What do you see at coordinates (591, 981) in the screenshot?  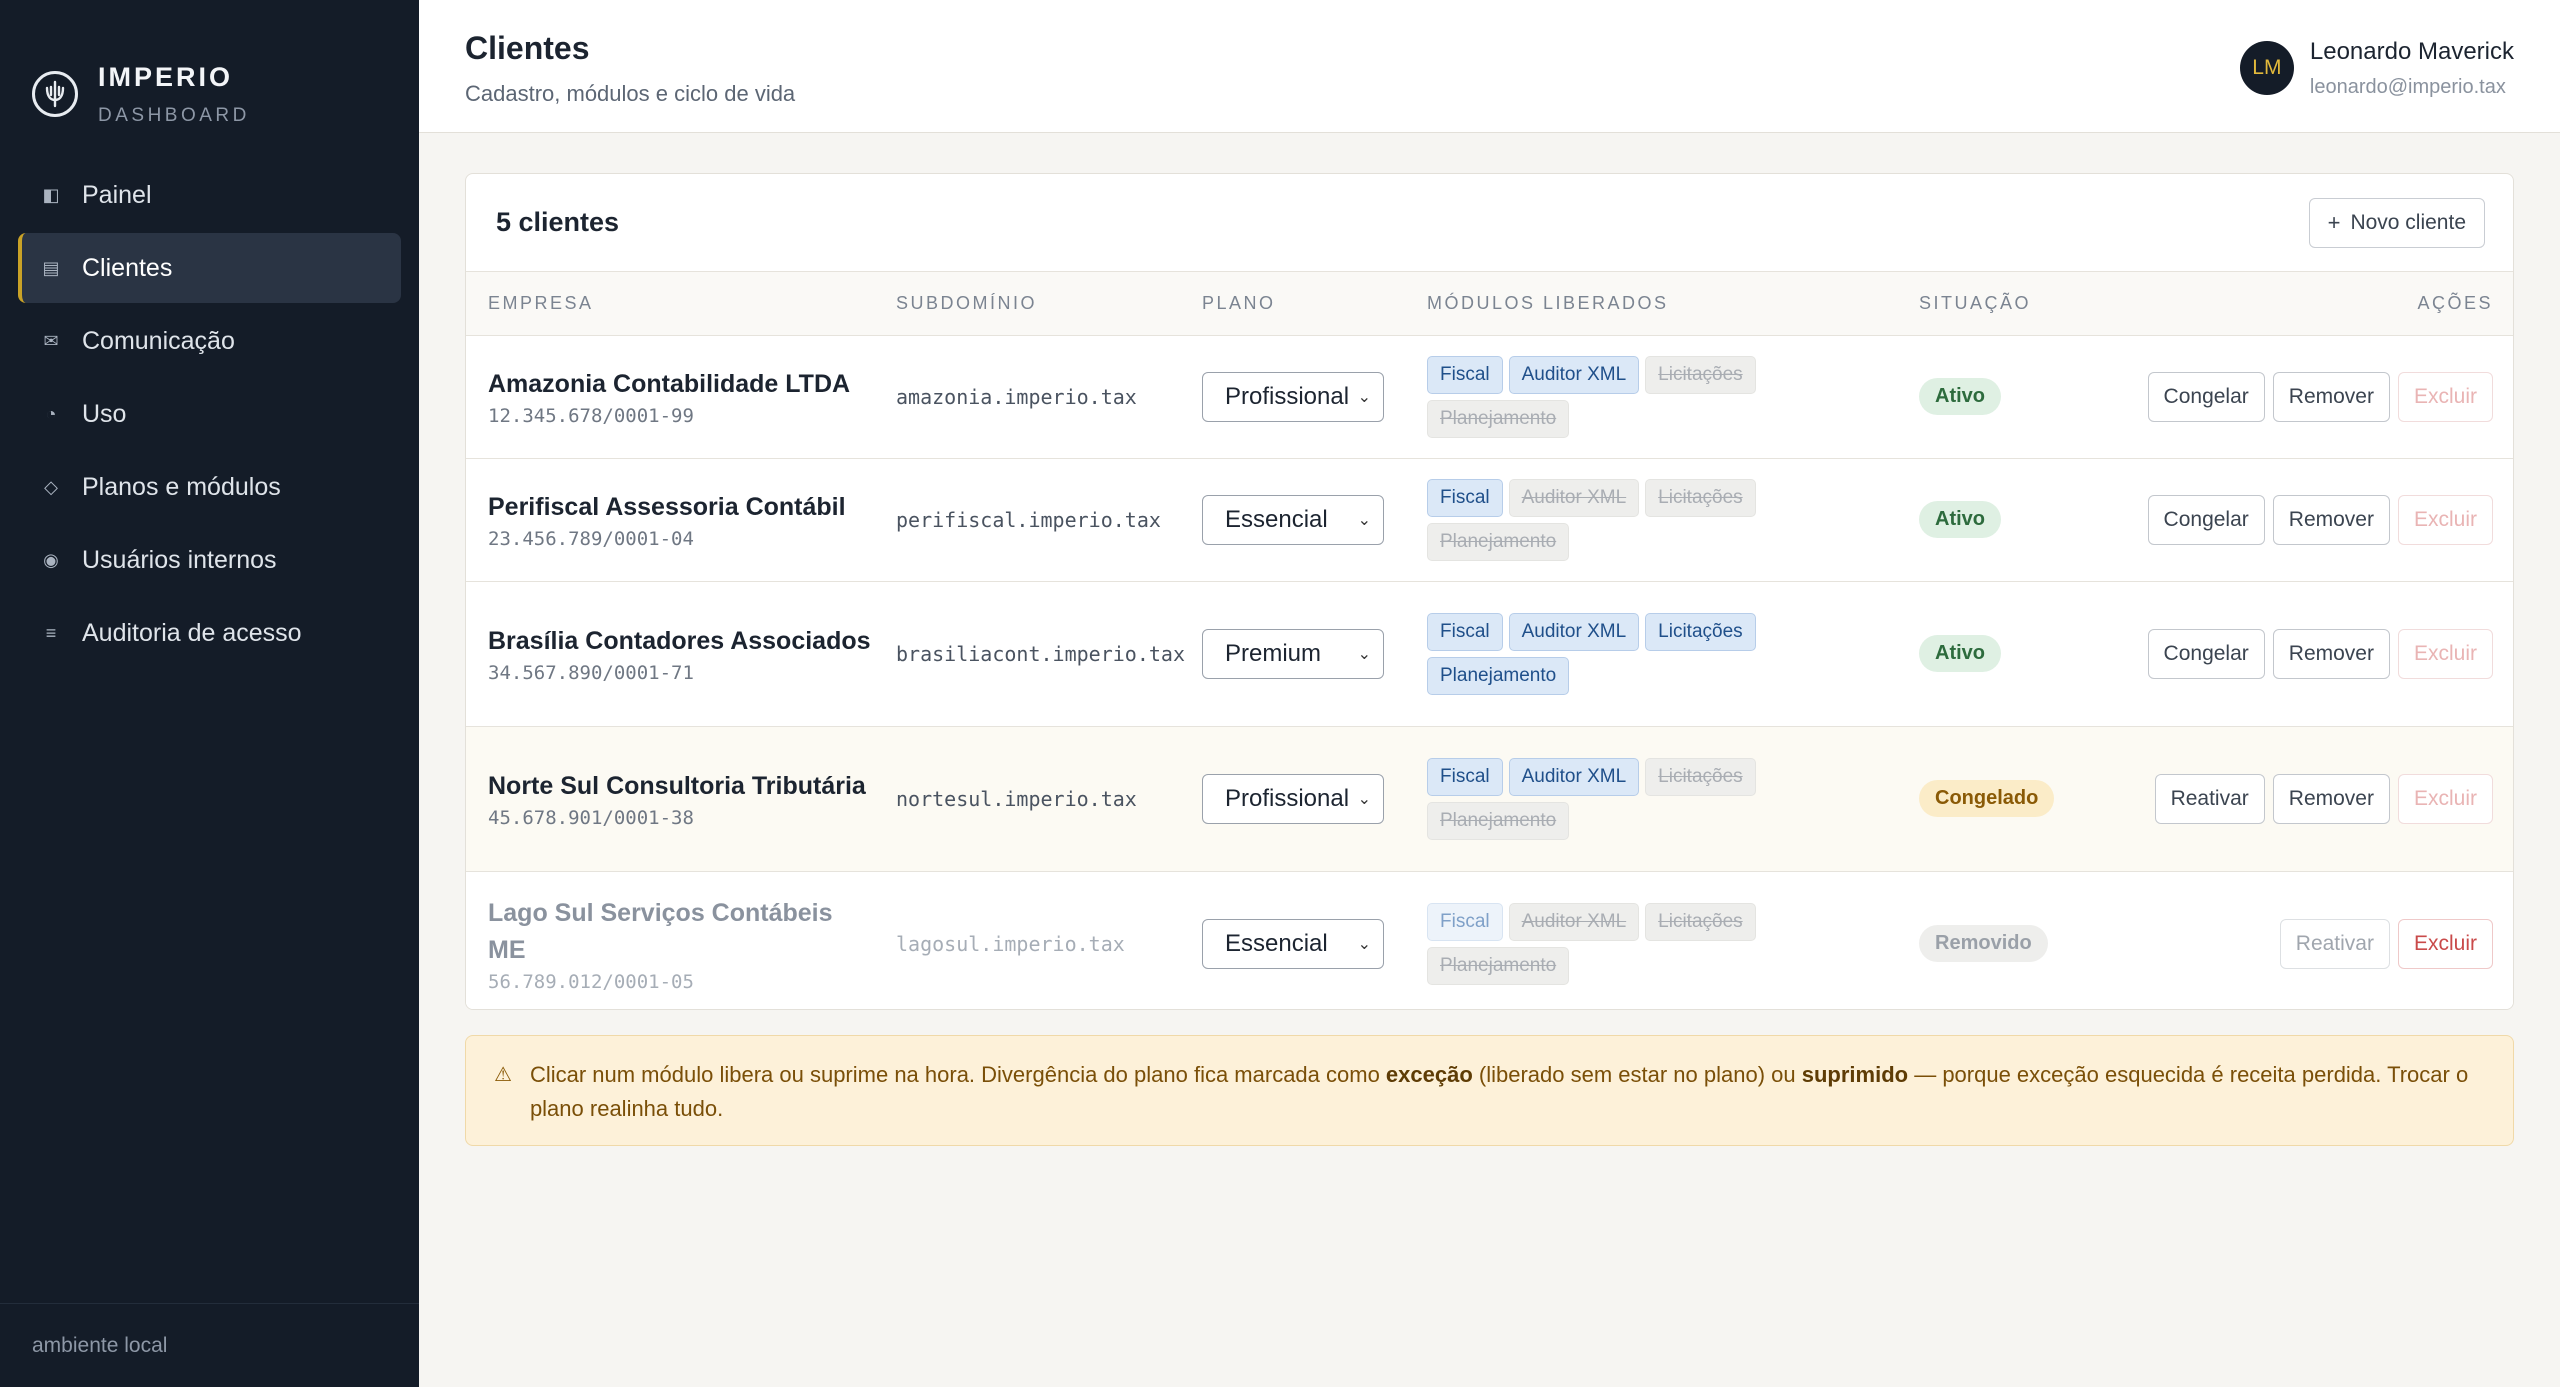 I see `company-cnpj: 56.789.012/0001-05` at bounding box center [591, 981].